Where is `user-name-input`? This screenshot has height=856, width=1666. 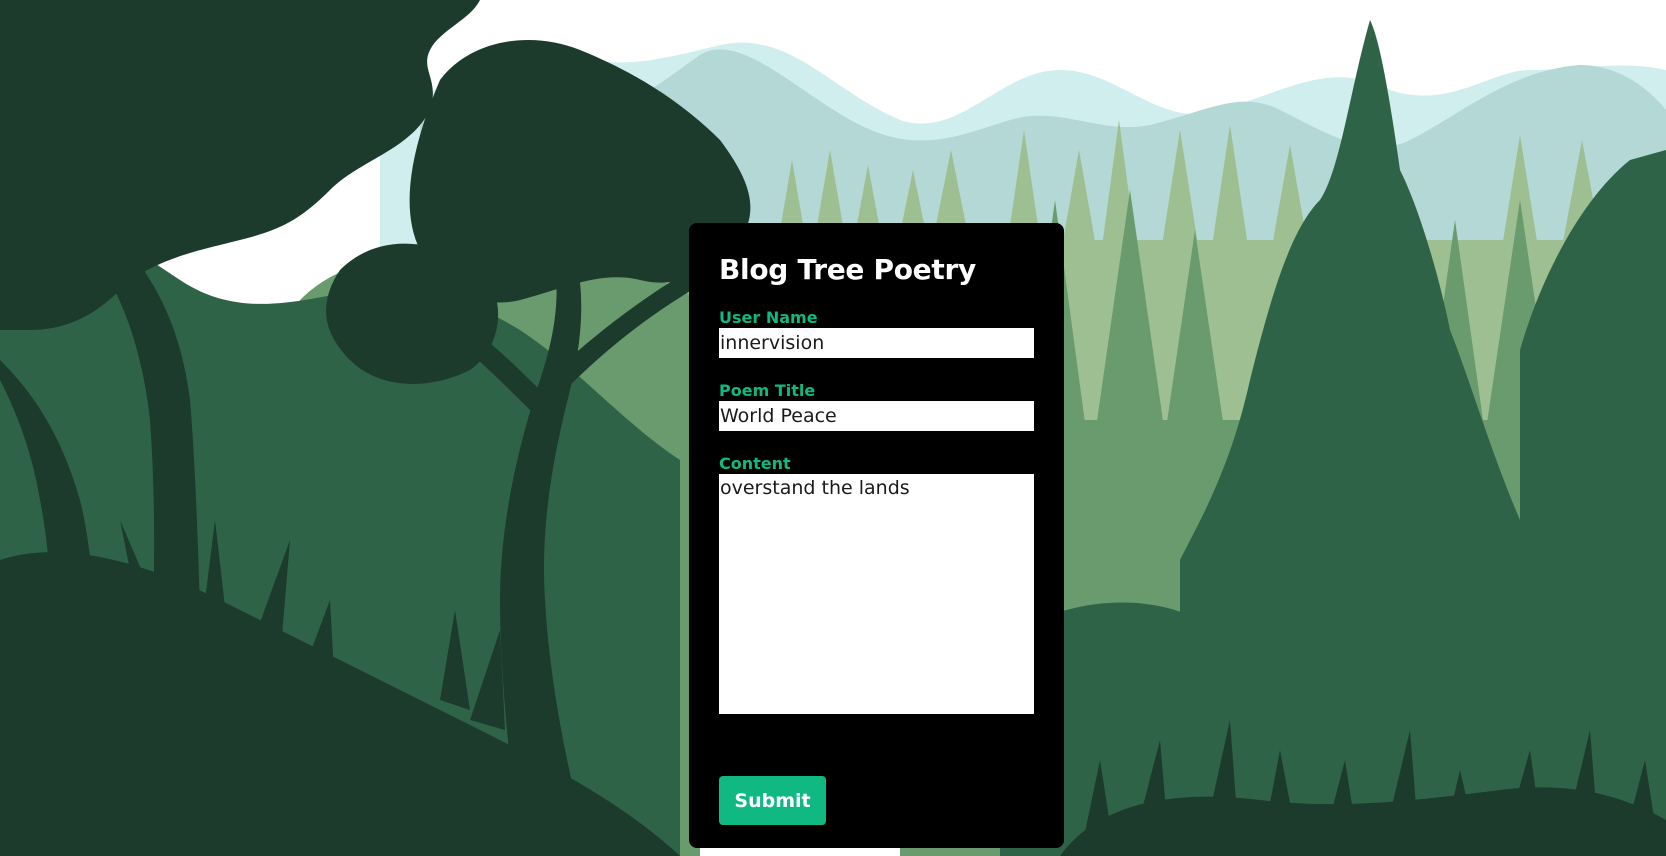 user-name-input is located at coordinates (876, 343).